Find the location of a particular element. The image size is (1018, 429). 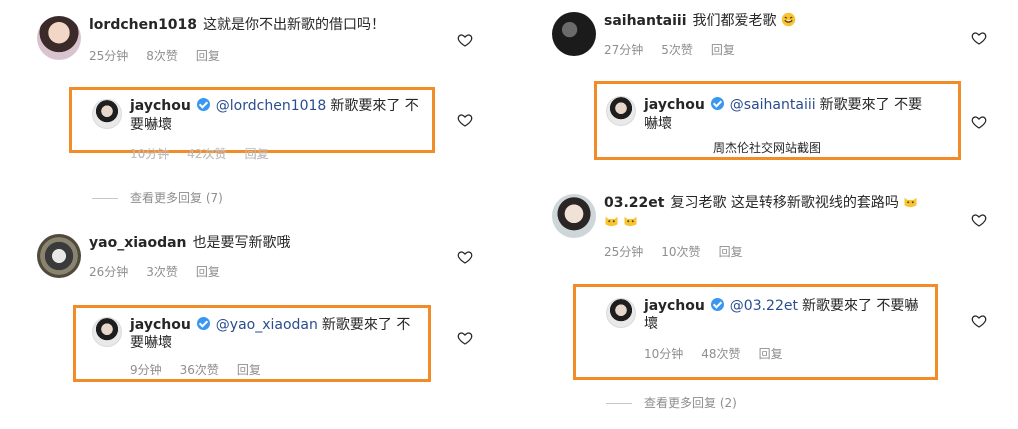

comment-meta: 26分钟 3次赞 回复 is located at coordinates (163, 271).